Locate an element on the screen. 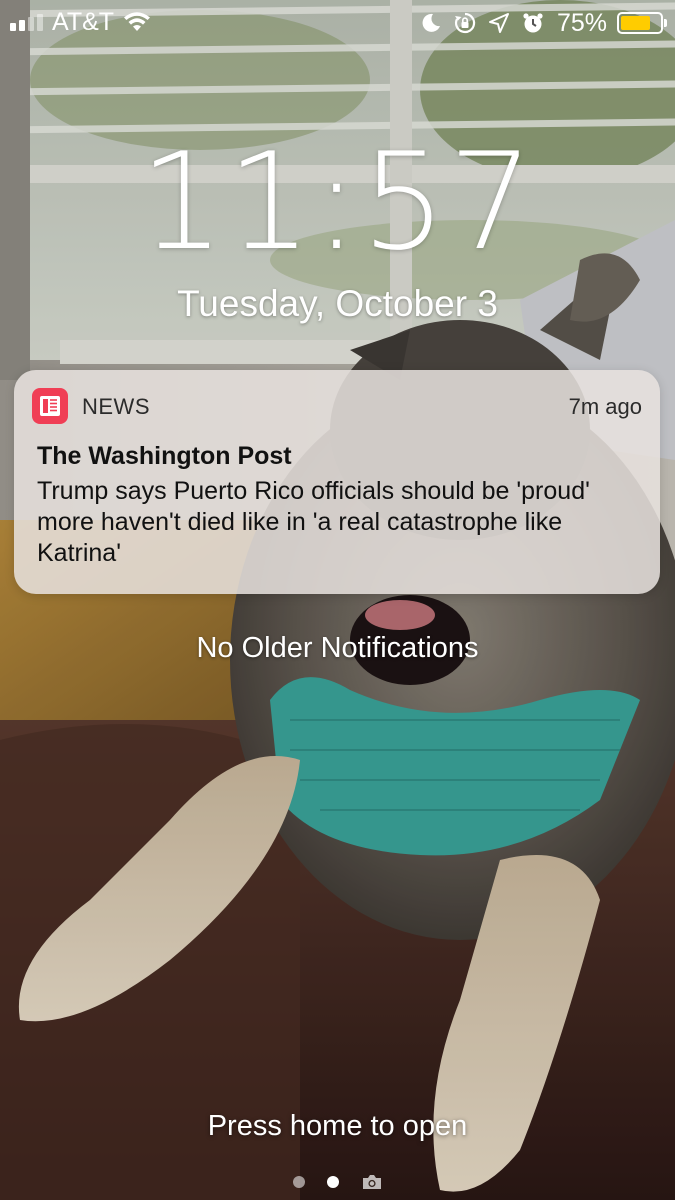 This screenshot has width=675, height=1200. battery-icon is located at coordinates (642, 23).